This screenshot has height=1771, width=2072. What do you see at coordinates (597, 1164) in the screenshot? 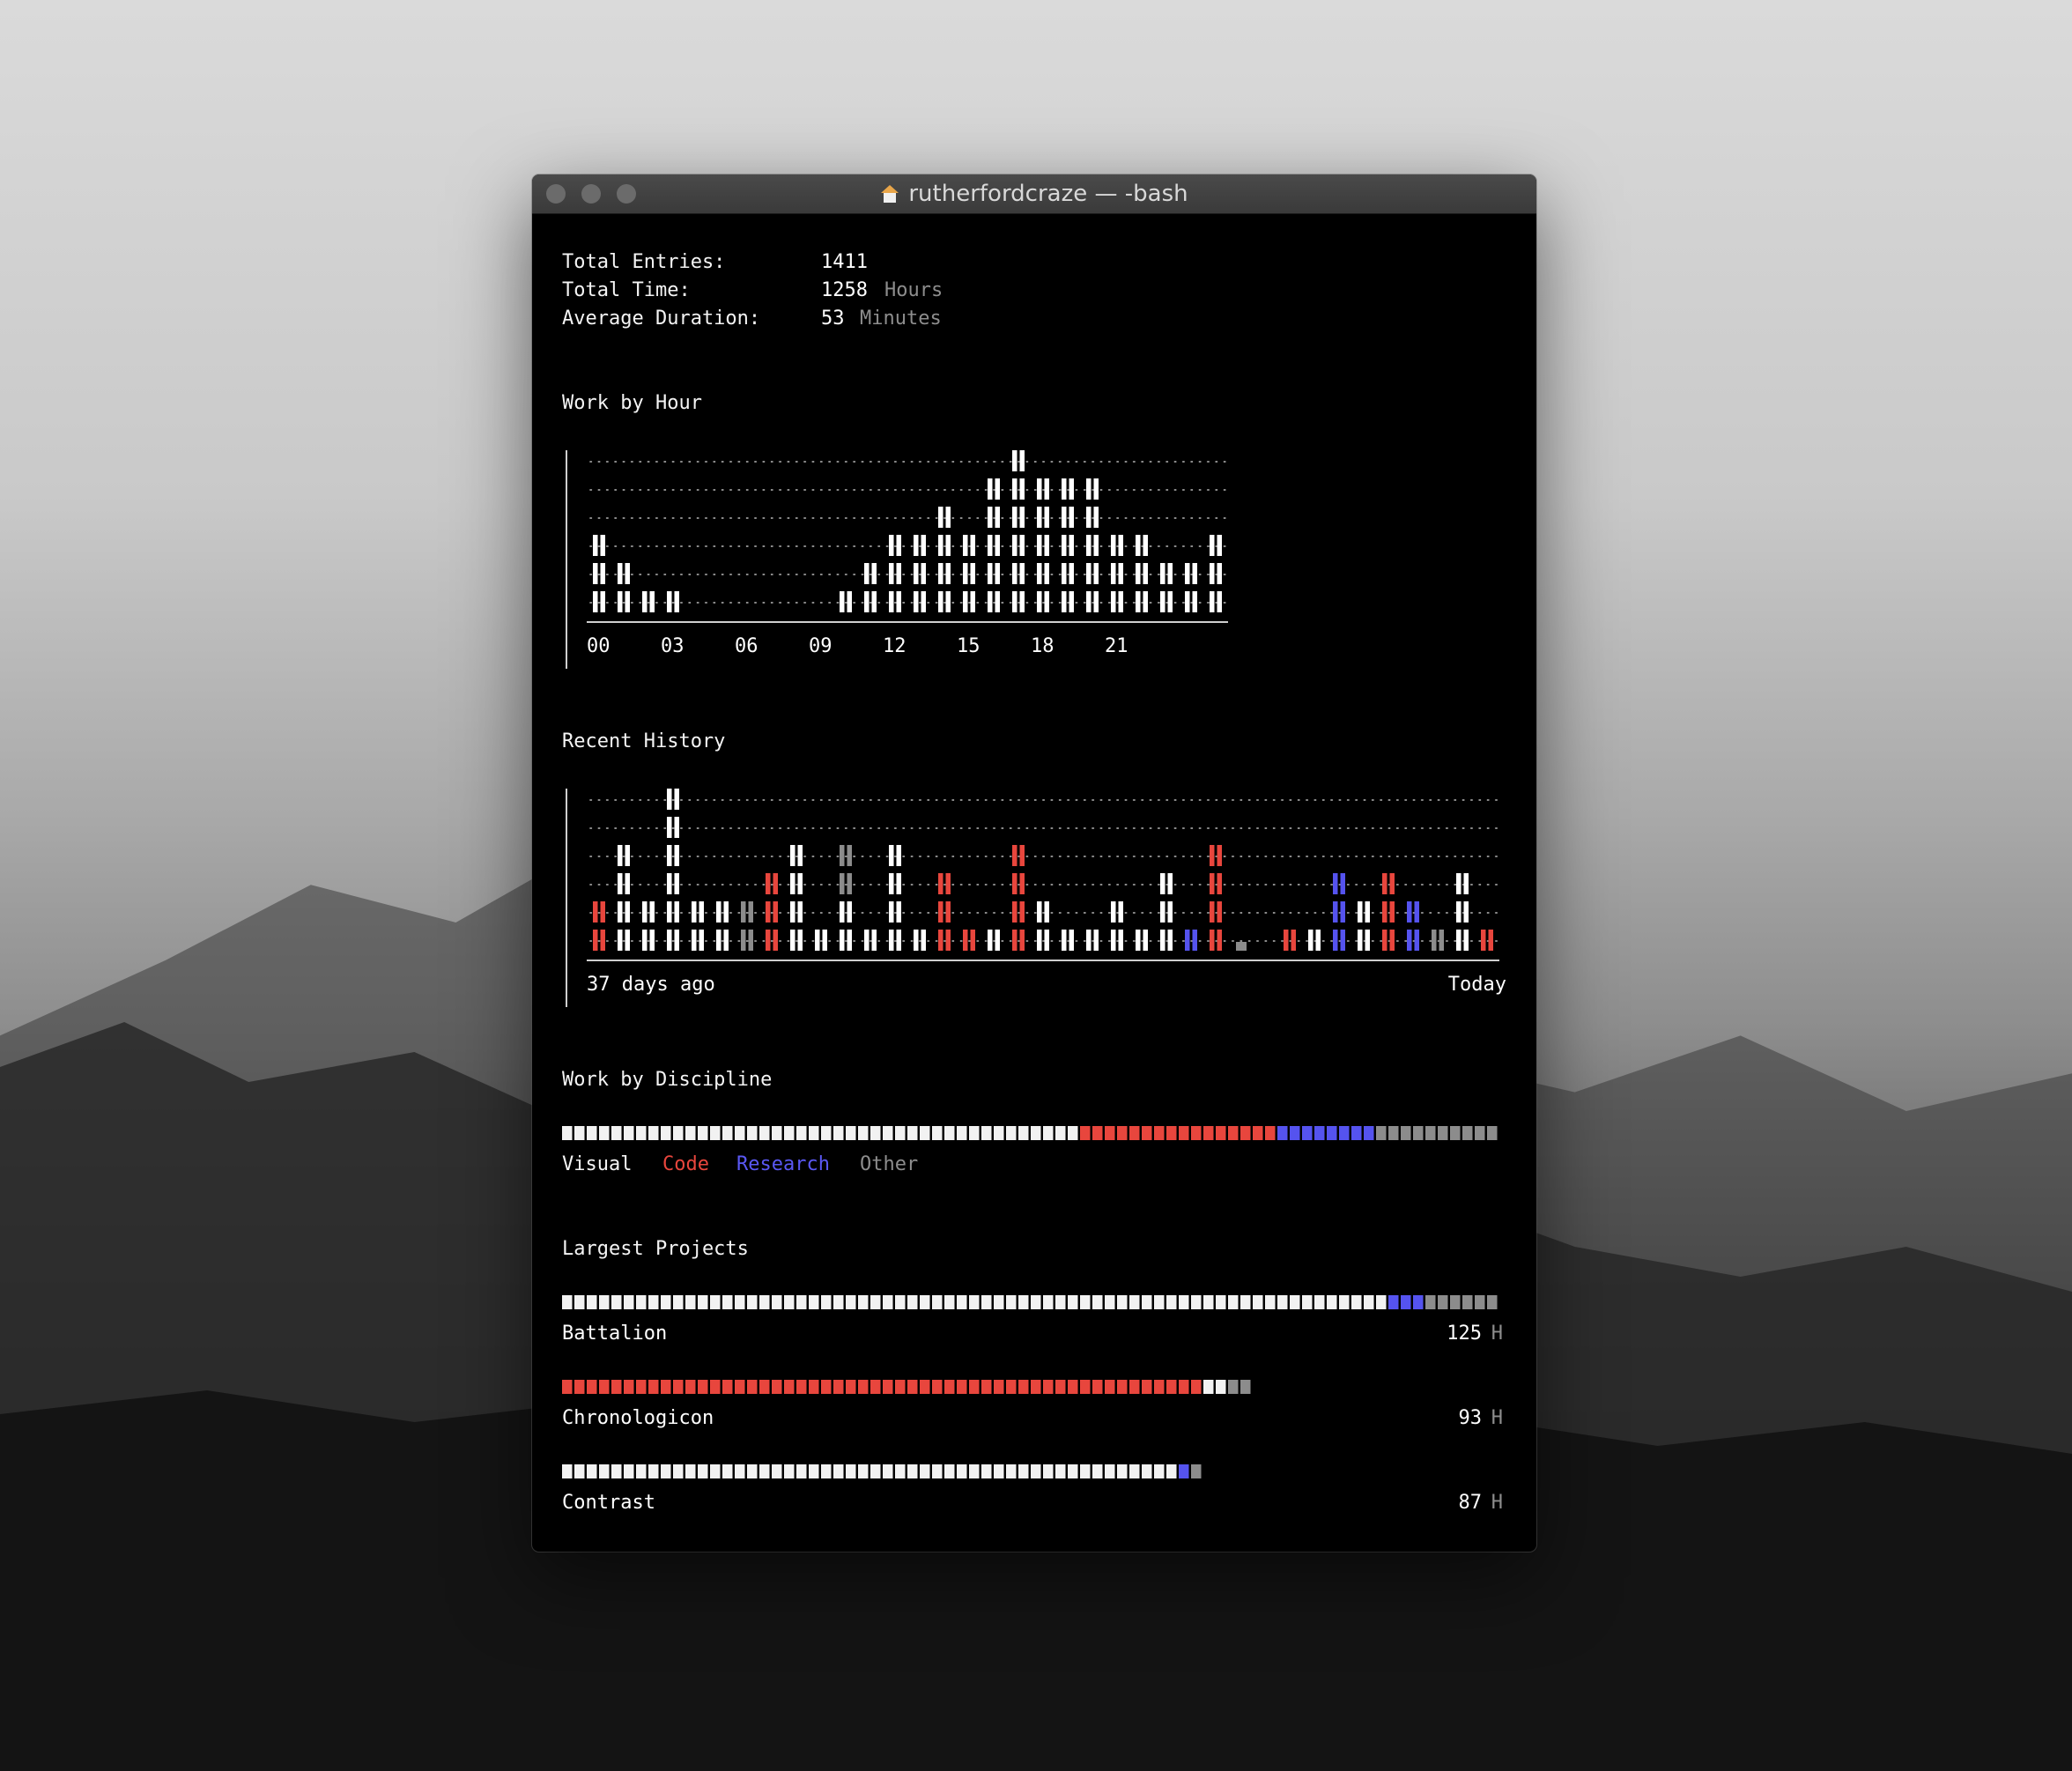
I see `legend-visual: Visual` at bounding box center [597, 1164].